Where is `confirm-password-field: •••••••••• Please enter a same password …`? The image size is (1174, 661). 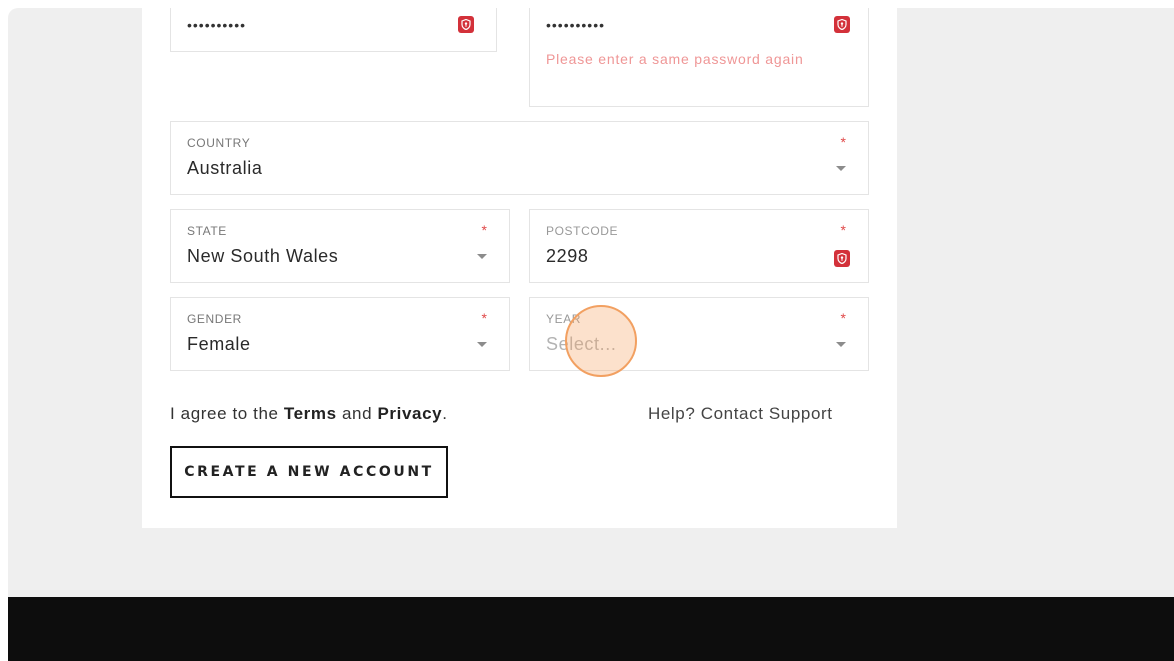 confirm-password-field: •••••••••• Please enter a same password … is located at coordinates (699, 57).